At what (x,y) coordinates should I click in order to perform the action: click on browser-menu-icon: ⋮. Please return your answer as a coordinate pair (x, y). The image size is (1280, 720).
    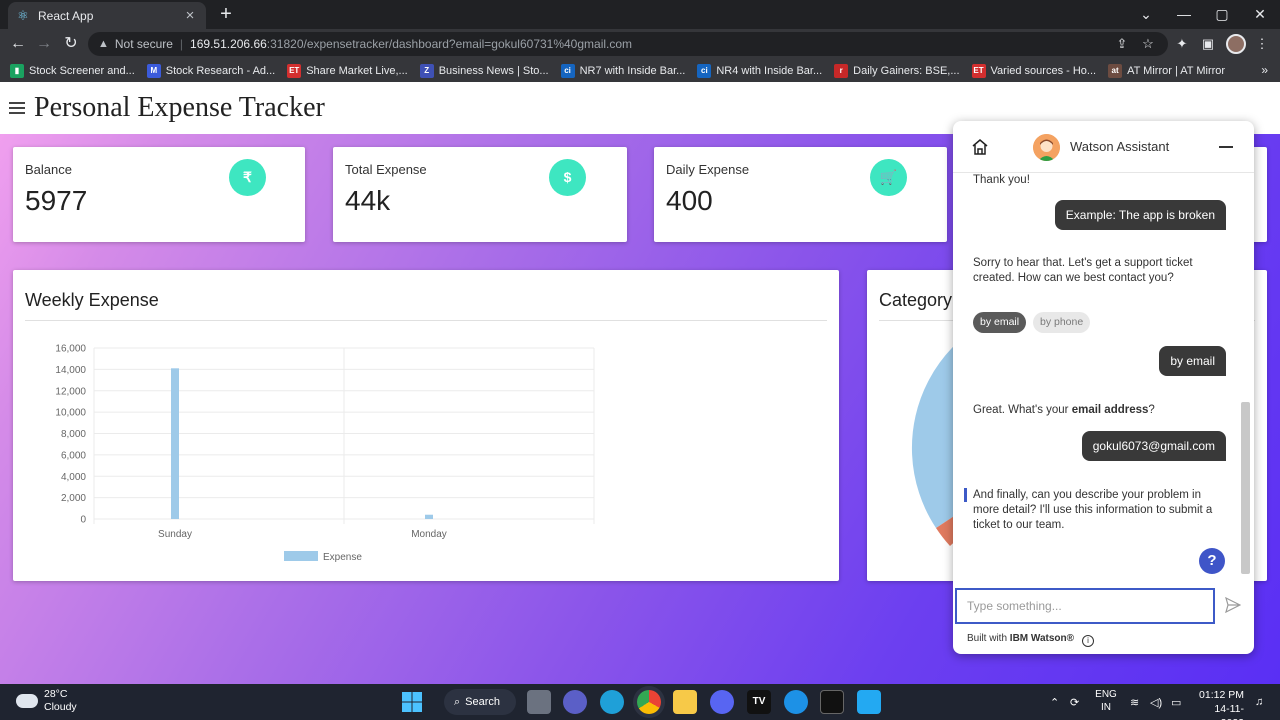
    Looking at the image, I should click on (1262, 44).